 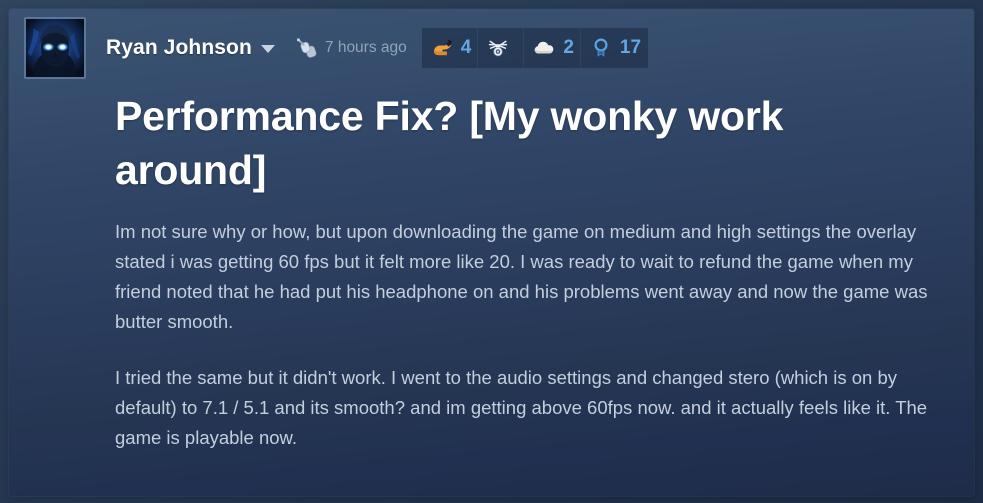 I want to click on author-name: Ryan Johnson, so click(x=179, y=48).